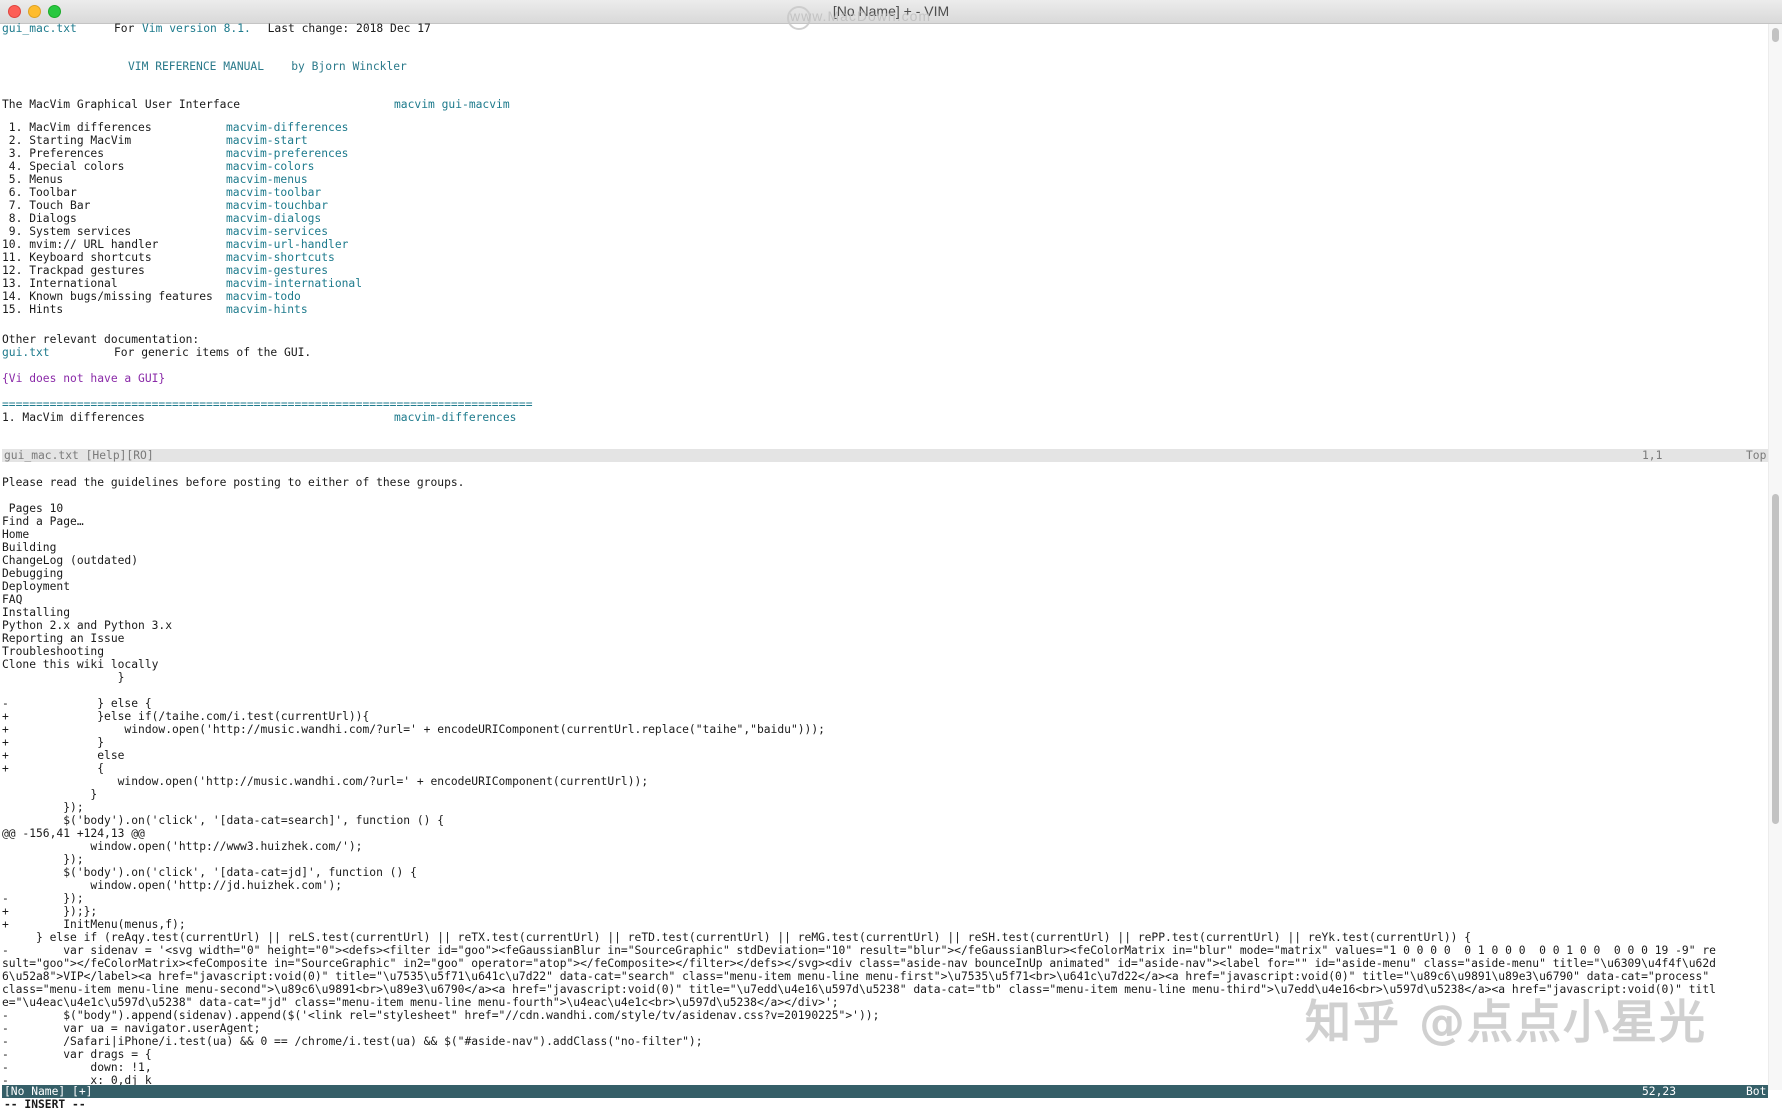 The height and width of the screenshot is (1111, 1782). What do you see at coordinates (267, 179) in the screenshot?
I see `toc-item-tag: macvim-menus` at bounding box center [267, 179].